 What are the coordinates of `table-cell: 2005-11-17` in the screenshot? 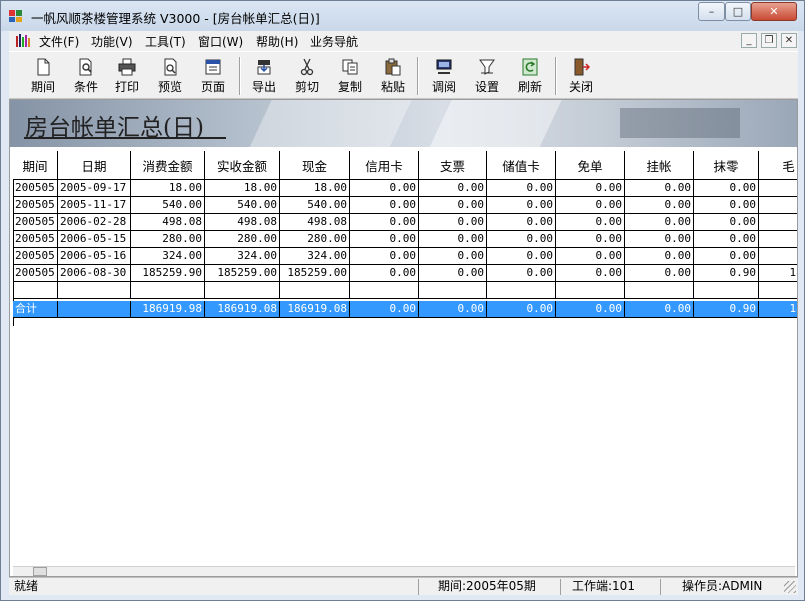 It's located at (94, 205).